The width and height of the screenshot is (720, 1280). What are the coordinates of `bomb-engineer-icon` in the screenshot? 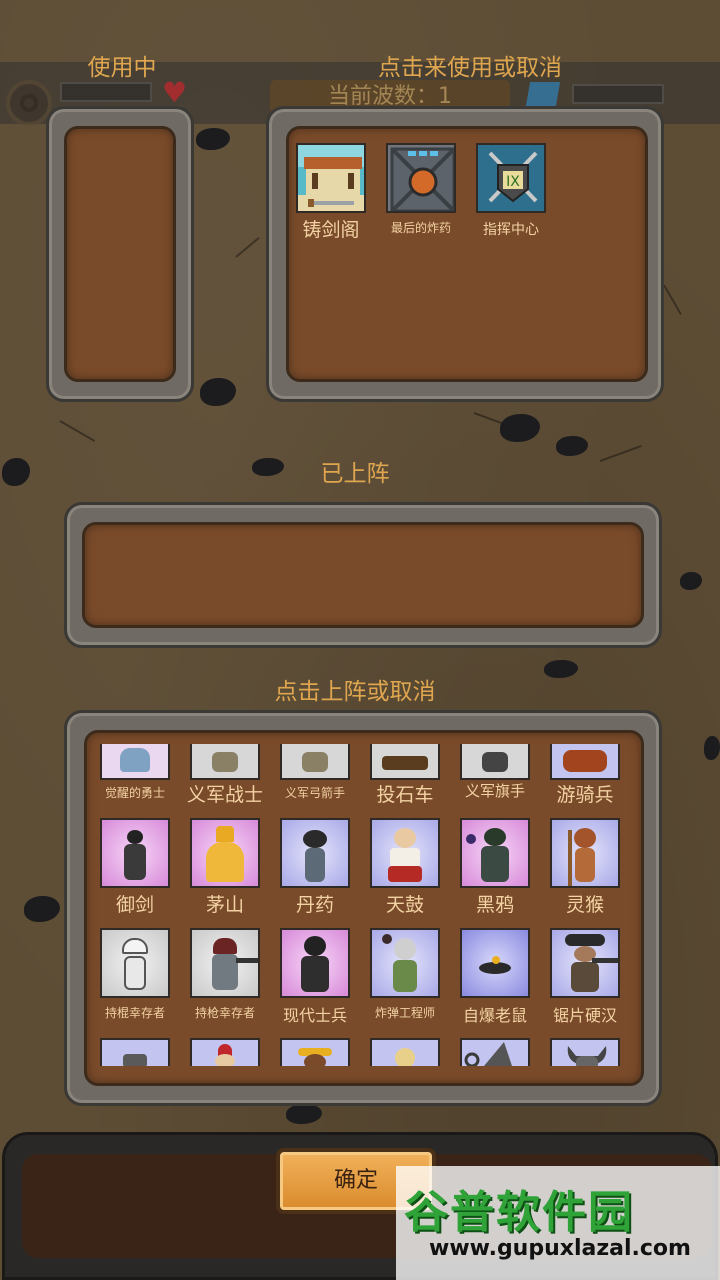 It's located at (405, 963).